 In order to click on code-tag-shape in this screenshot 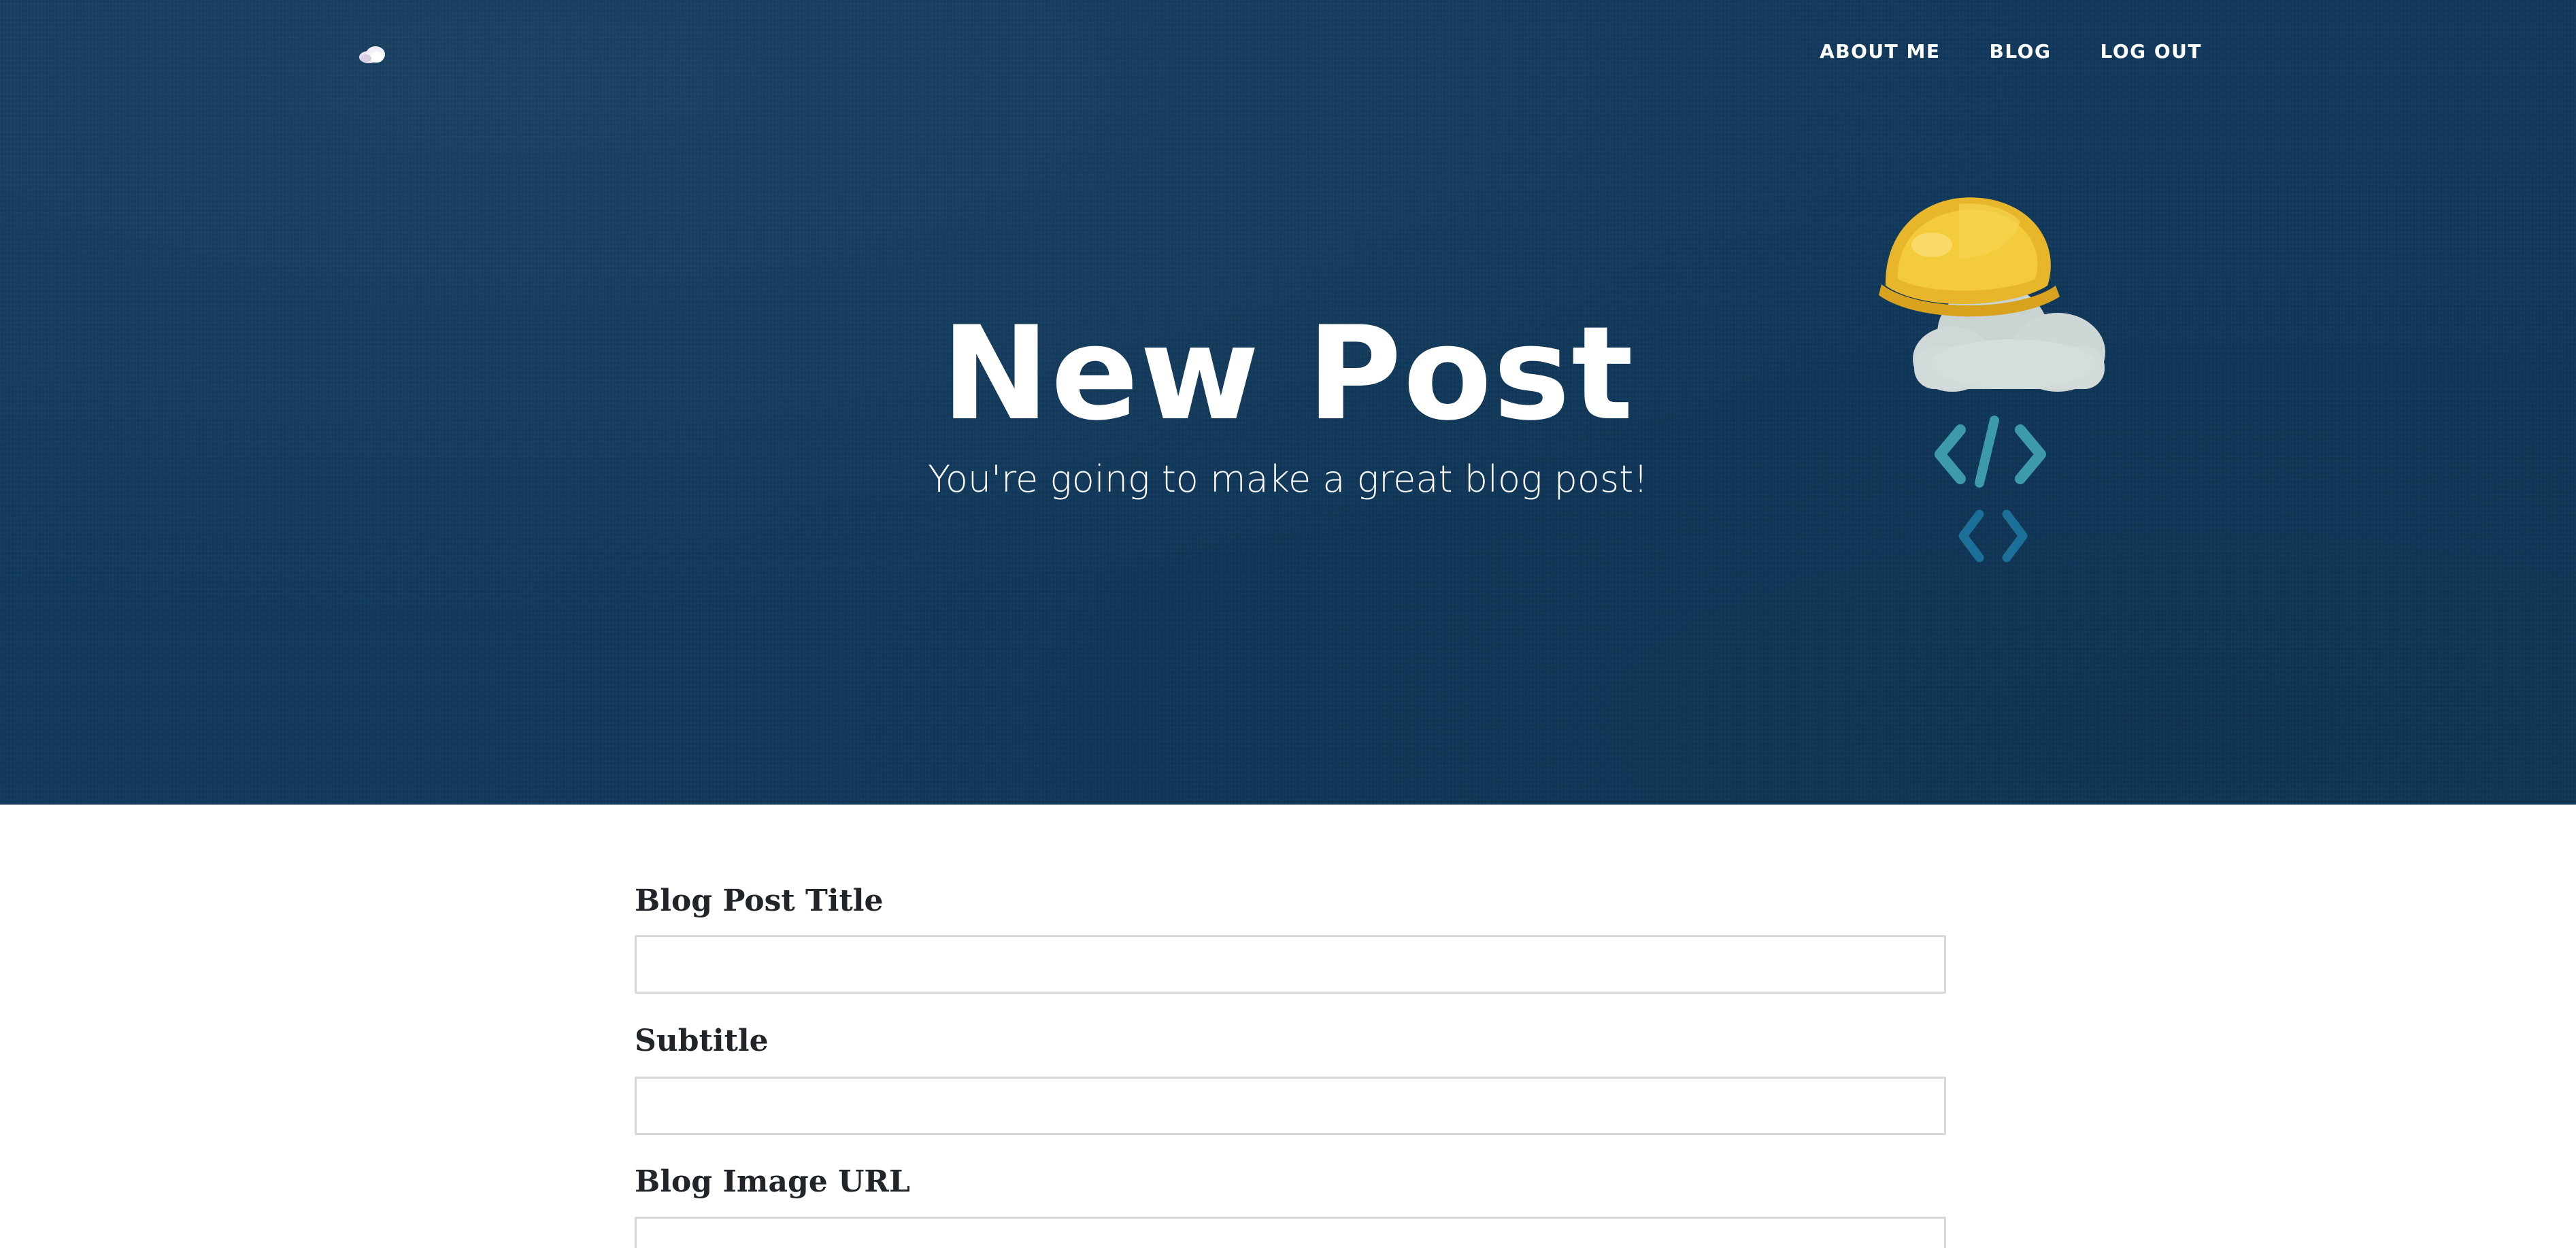, I will do `click(1990, 452)`.